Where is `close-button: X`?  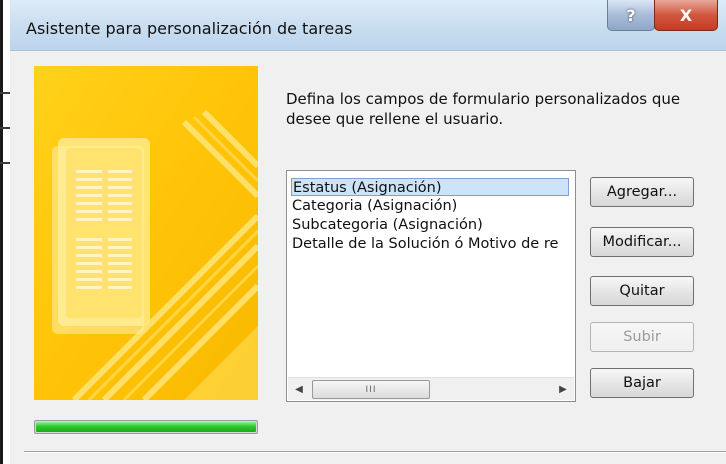 close-button: X is located at coordinates (686, 15).